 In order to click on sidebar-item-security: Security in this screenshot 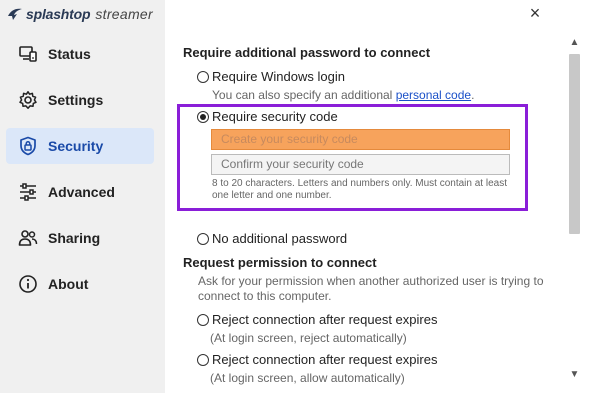, I will do `click(80, 146)`.